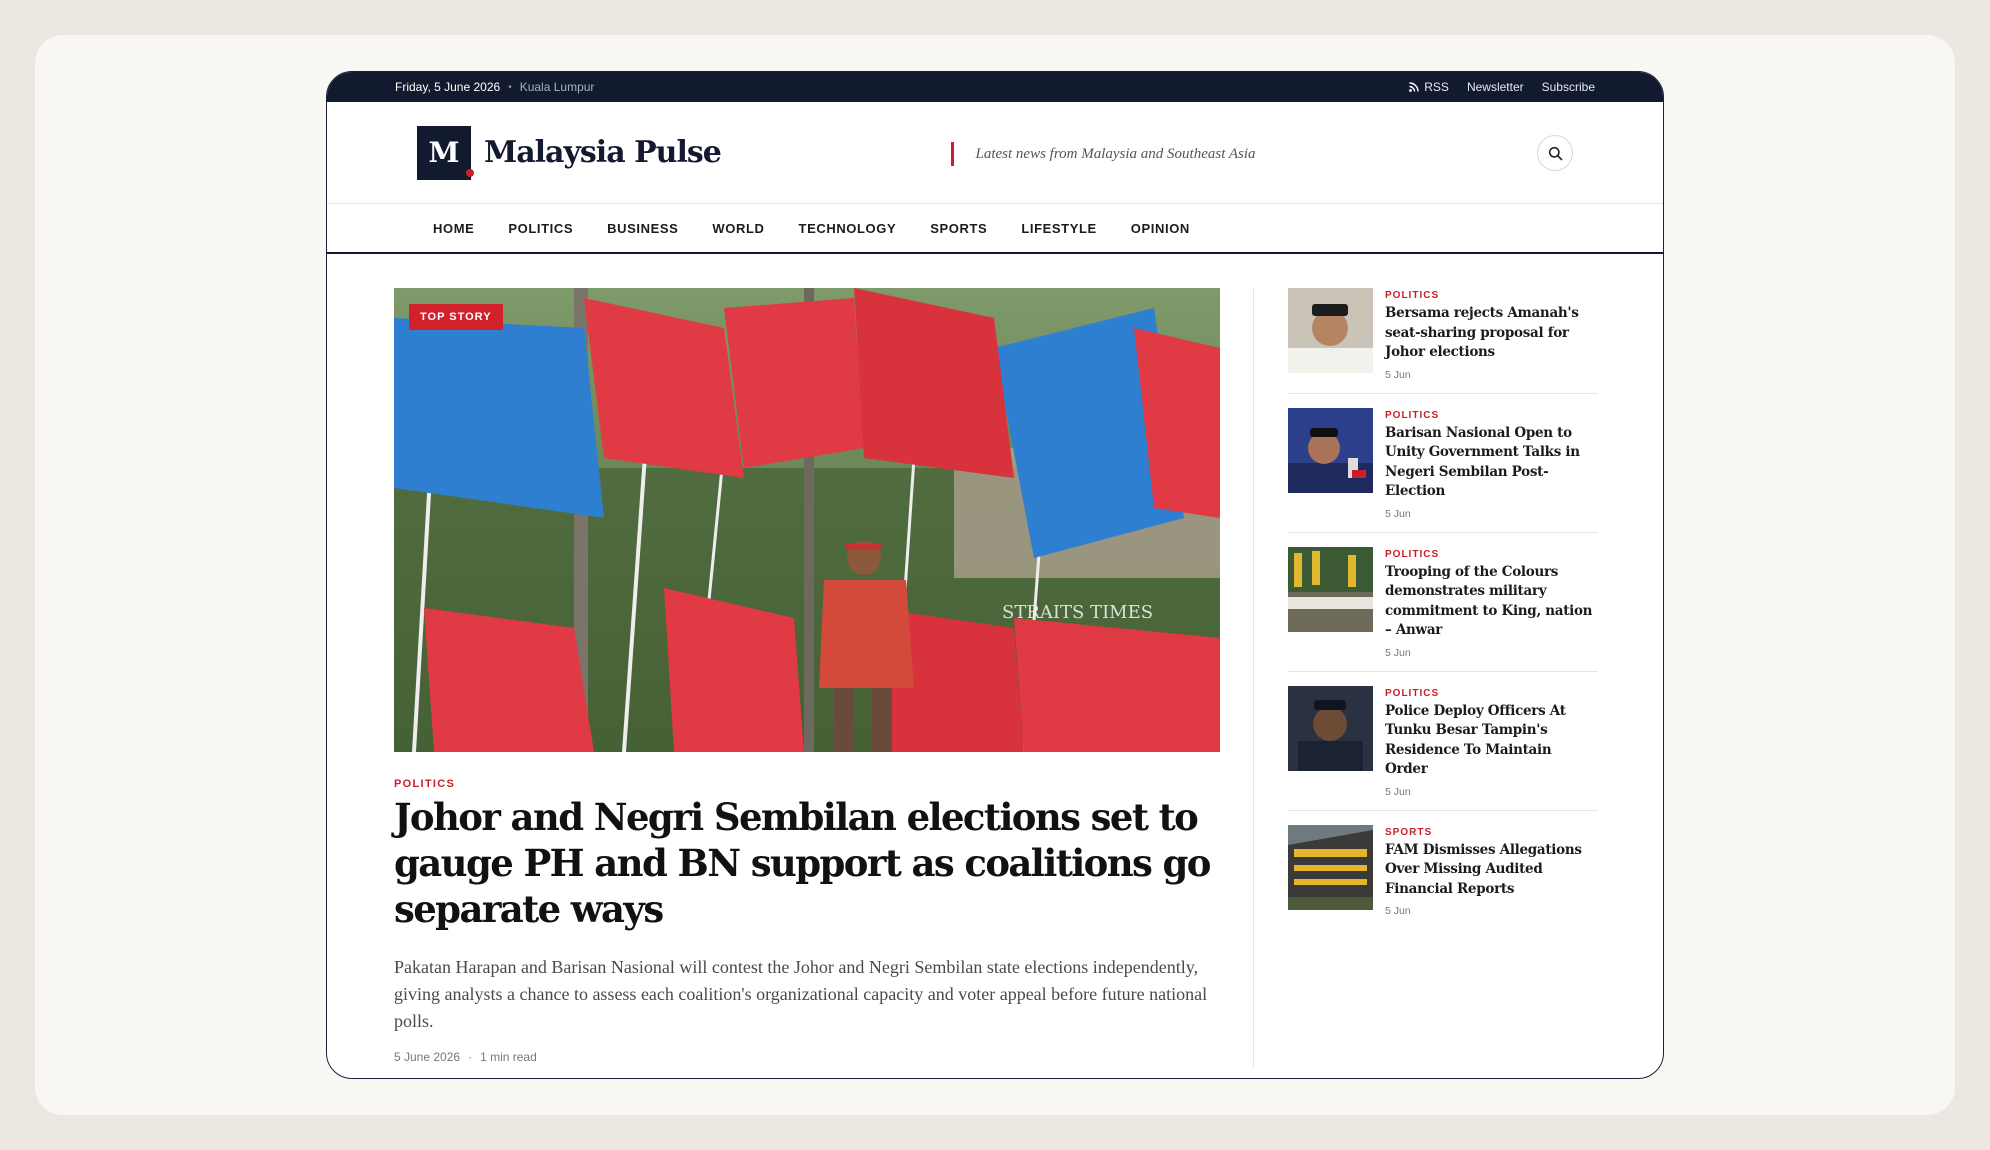 This screenshot has height=1150, width=1990. I want to click on rss-link: RSS, so click(1429, 87).